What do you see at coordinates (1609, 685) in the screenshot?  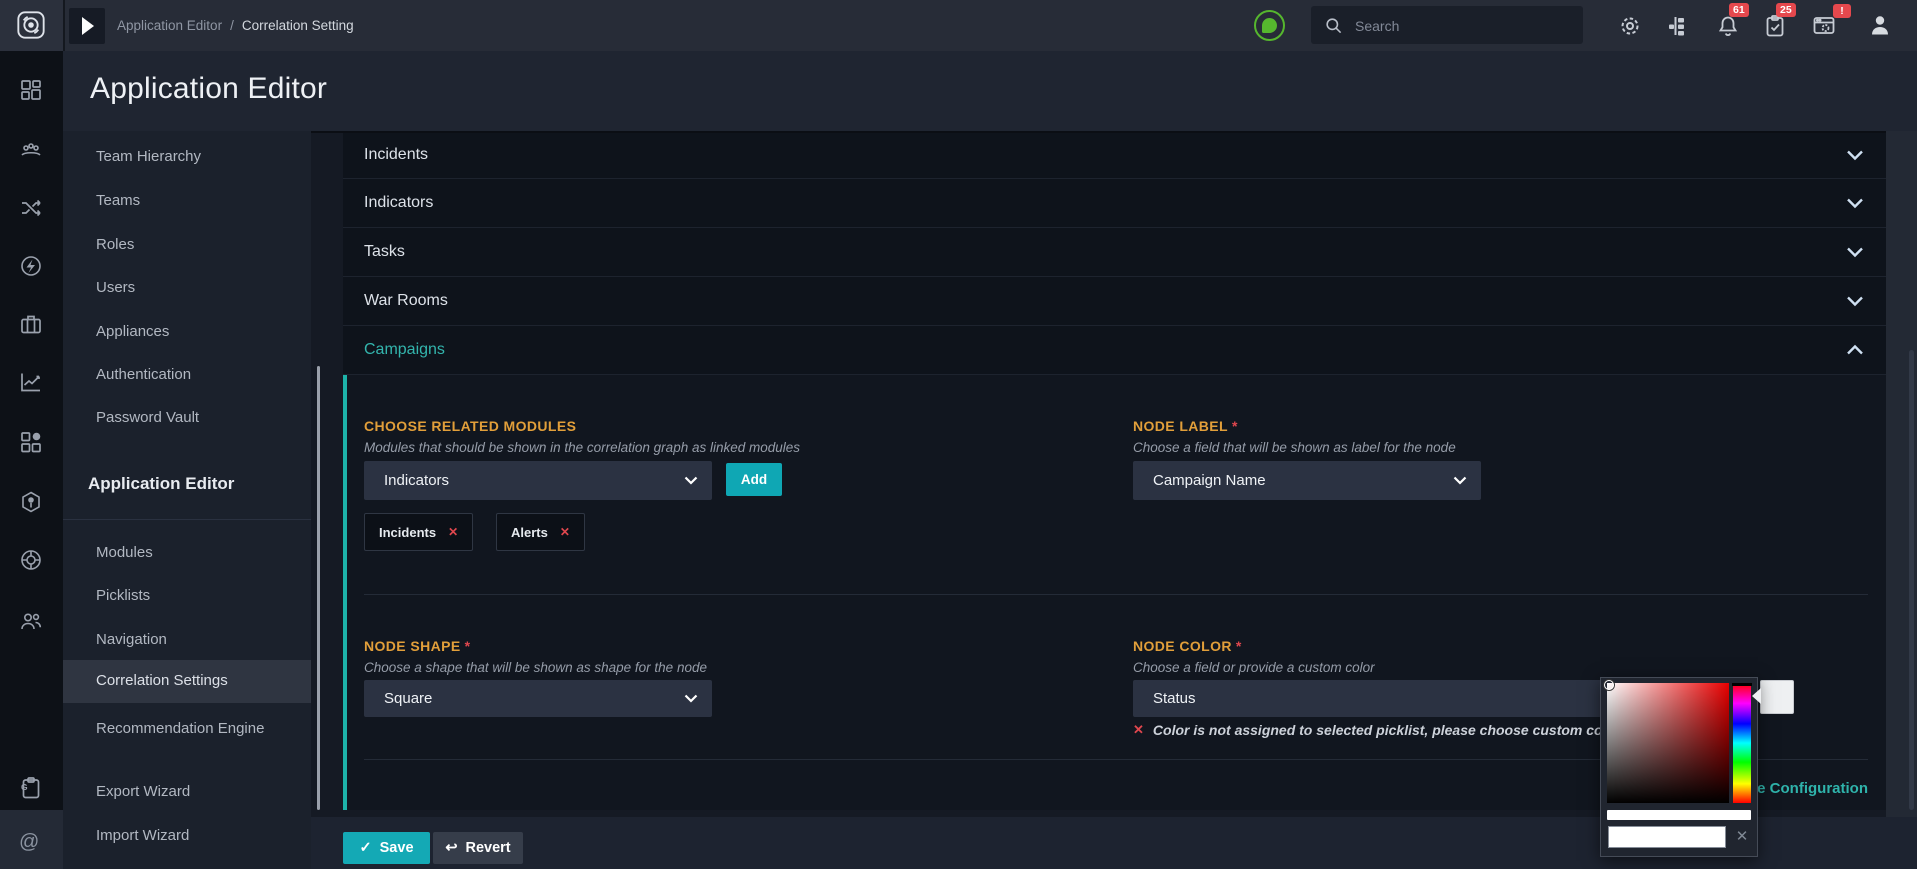 I see `saturation-marker` at bounding box center [1609, 685].